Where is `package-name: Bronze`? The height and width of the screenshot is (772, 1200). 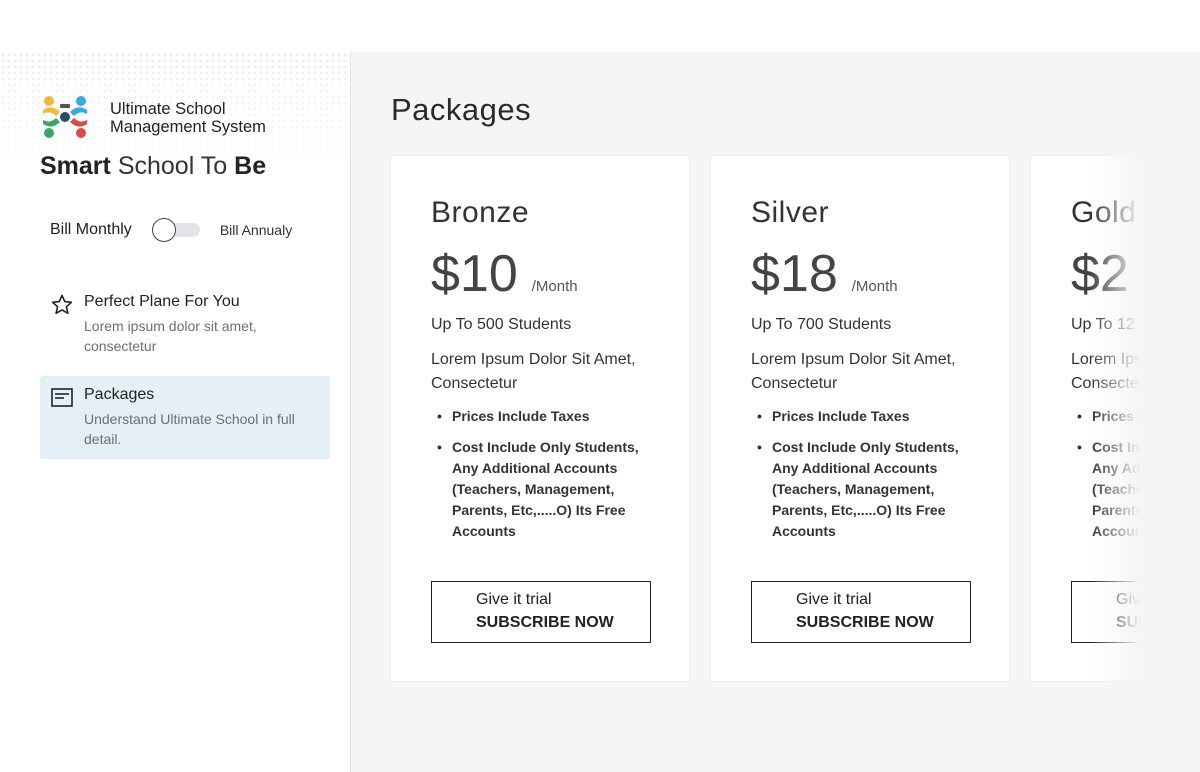 package-name: Bronze is located at coordinates (480, 212).